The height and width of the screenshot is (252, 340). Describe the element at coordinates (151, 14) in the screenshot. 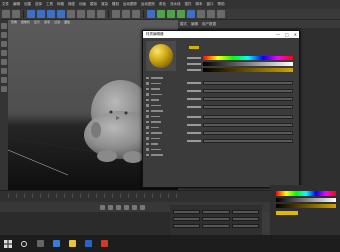

I see `cube-icon` at that location.